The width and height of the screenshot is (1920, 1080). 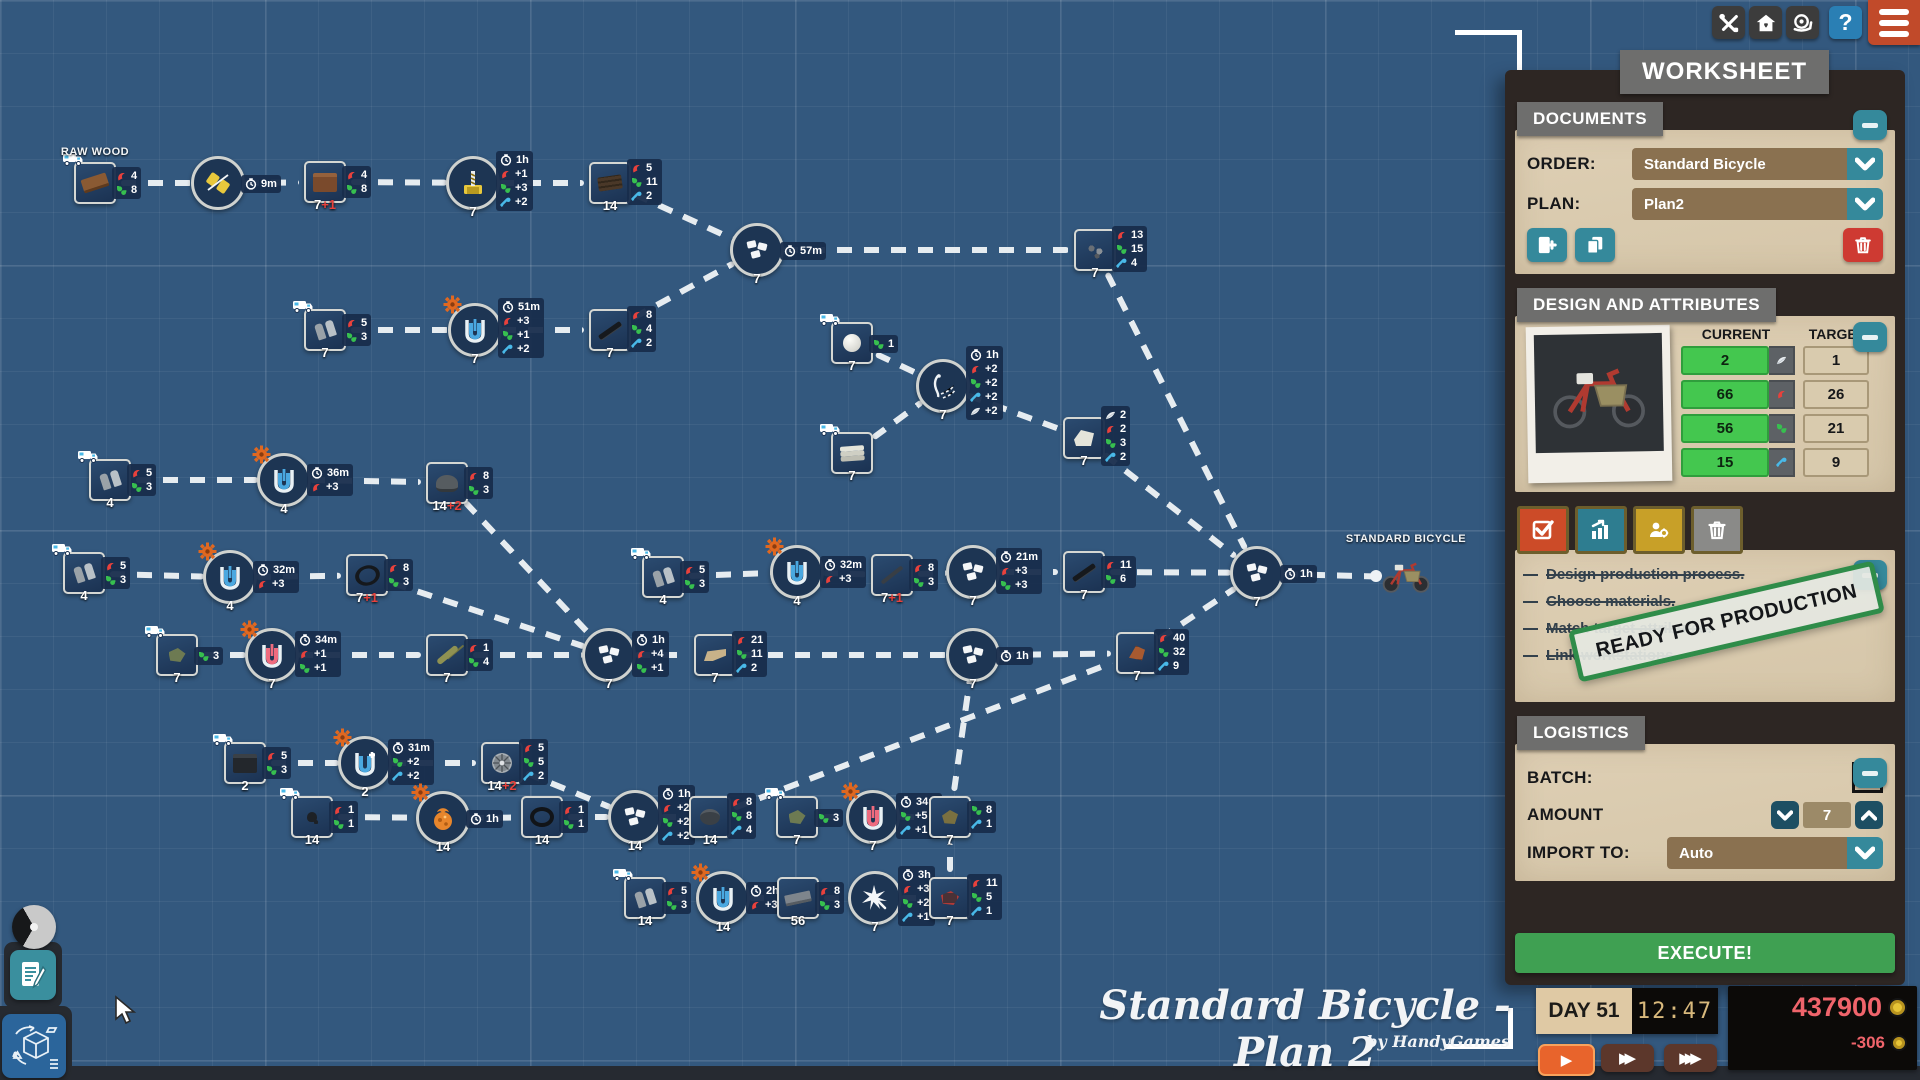 I want to click on snail-button, so click(x=1802, y=22).